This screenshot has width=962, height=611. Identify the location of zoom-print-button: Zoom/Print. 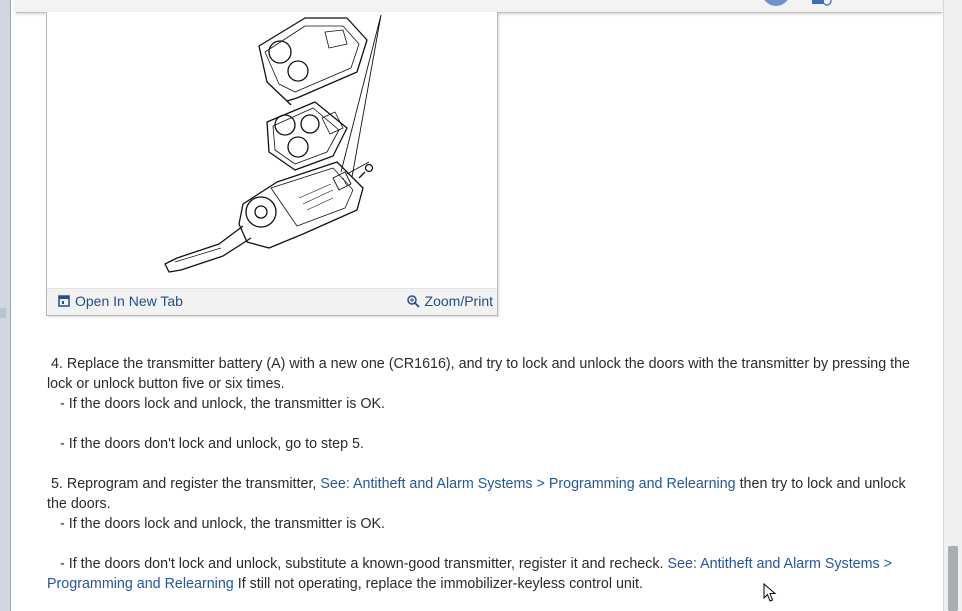
(449, 301).